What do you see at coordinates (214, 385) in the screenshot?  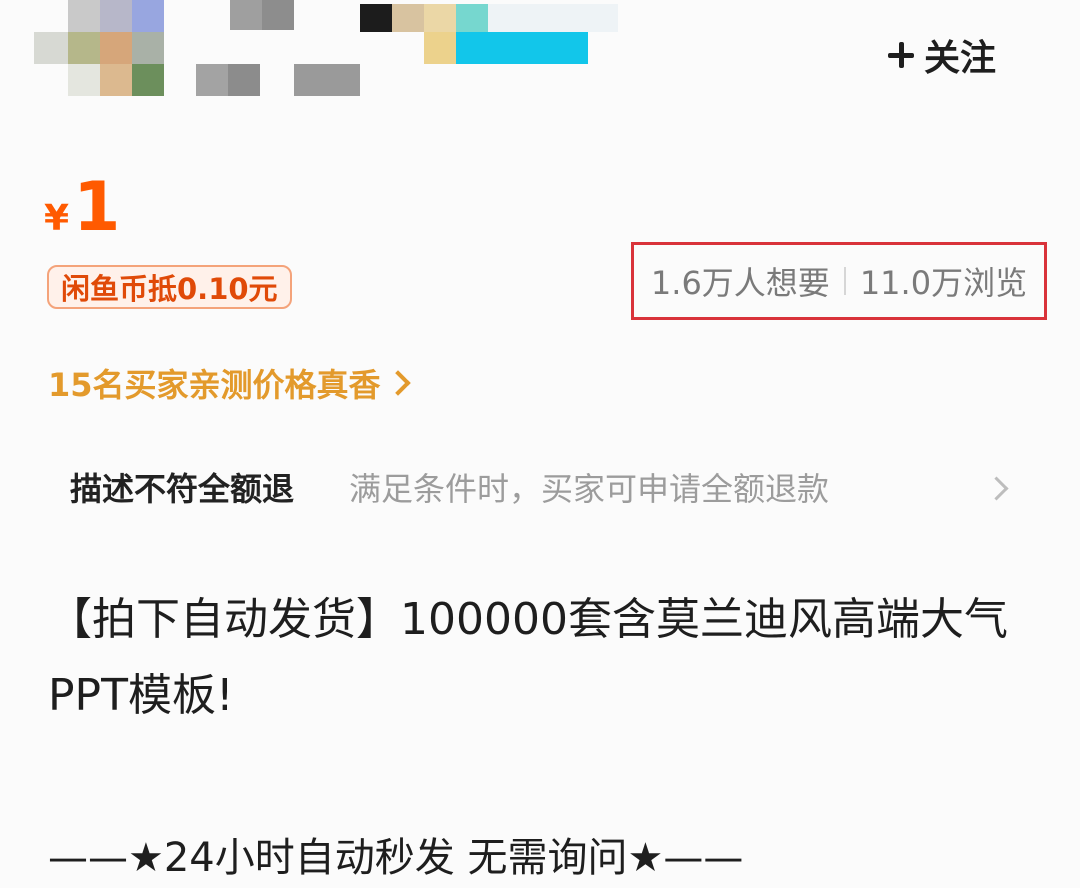 I see `buyers-tested-label: 15名买家亲测价格真香` at bounding box center [214, 385].